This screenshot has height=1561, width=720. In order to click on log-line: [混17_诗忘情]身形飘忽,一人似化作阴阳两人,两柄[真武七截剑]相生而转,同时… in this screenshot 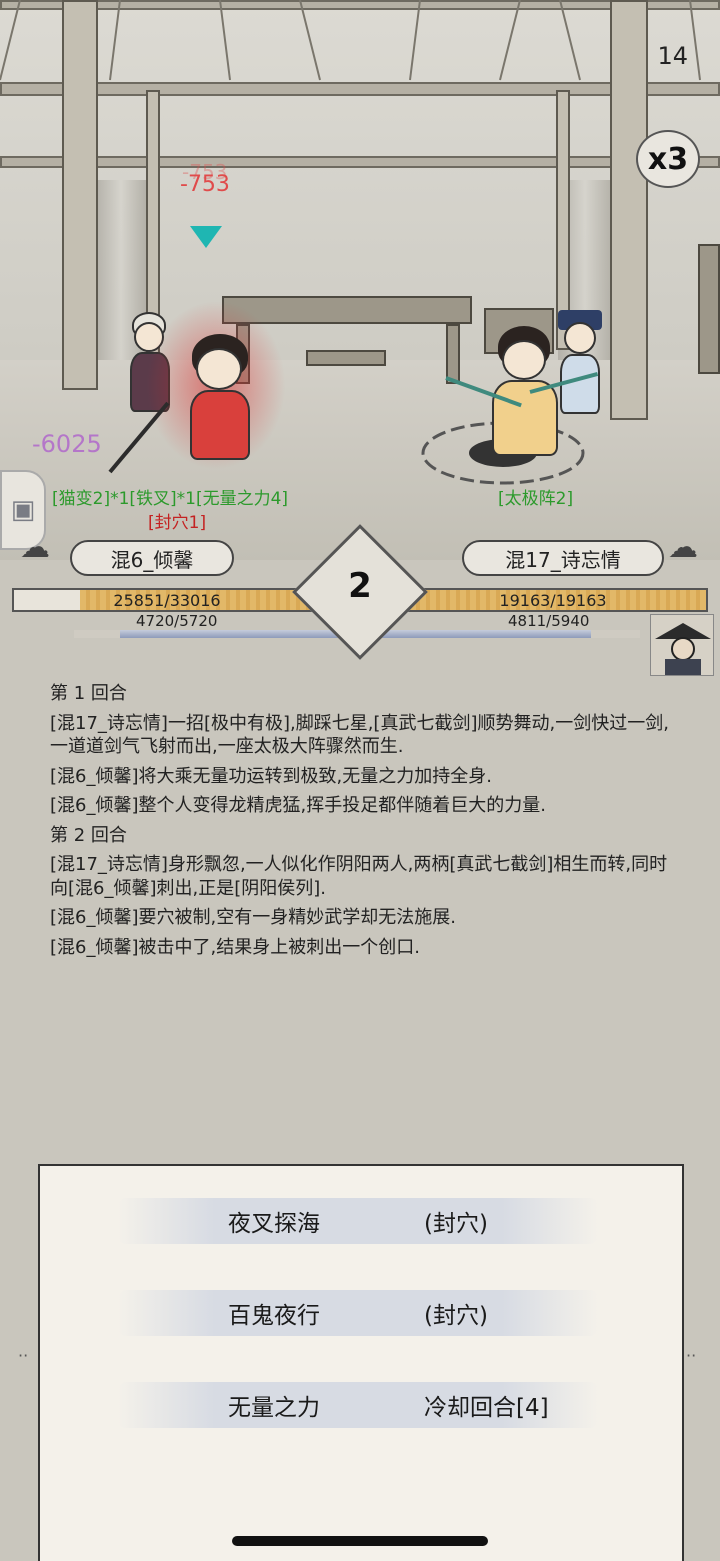, I will do `click(359, 876)`.